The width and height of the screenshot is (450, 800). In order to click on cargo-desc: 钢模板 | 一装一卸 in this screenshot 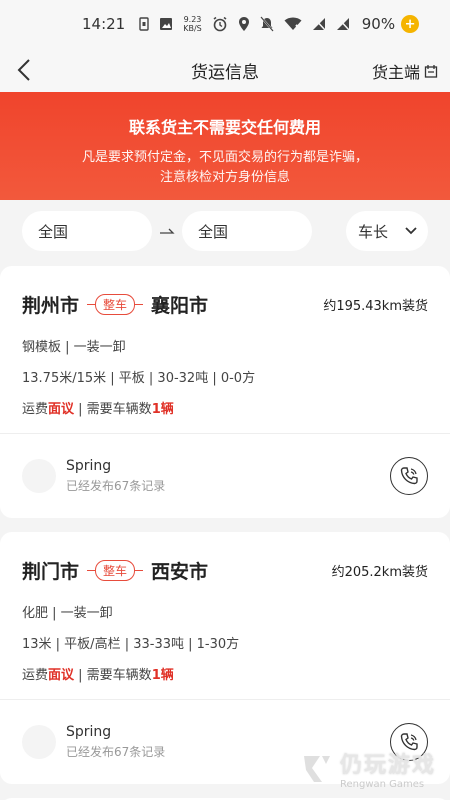, I will do `click(74, 347)`.